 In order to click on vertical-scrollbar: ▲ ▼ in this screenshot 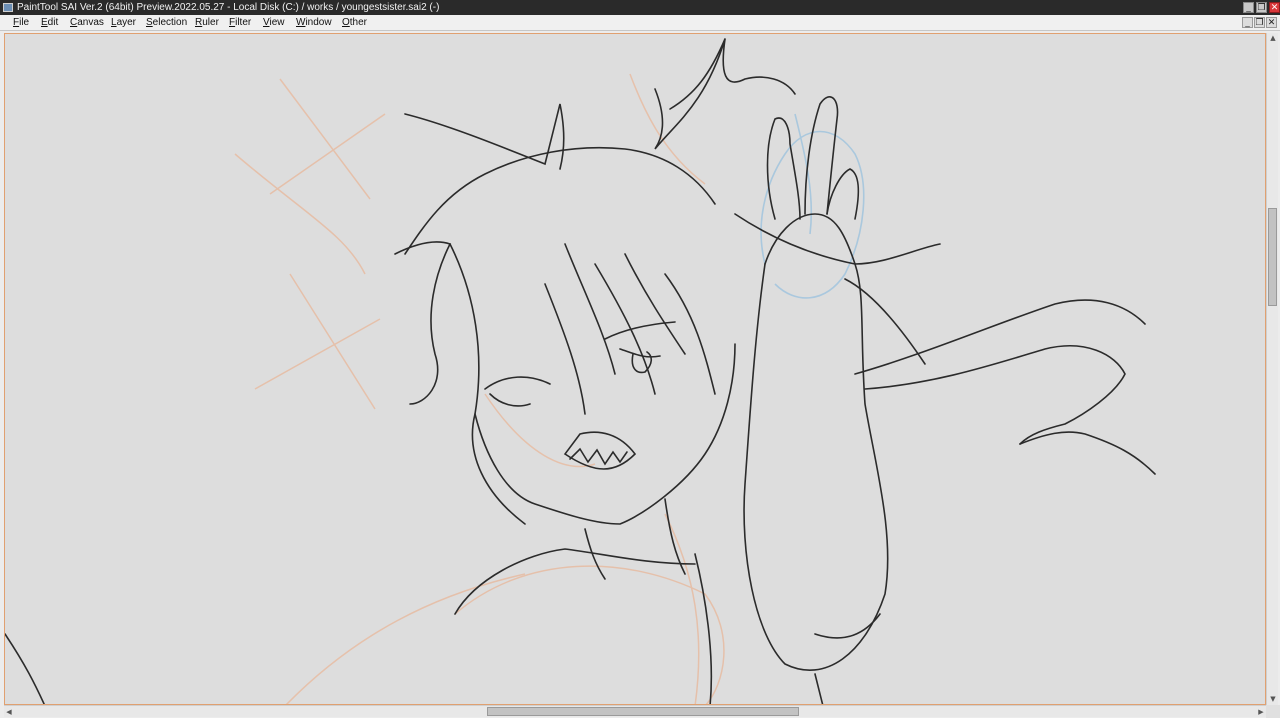, I will do `click(1272, 369)`.